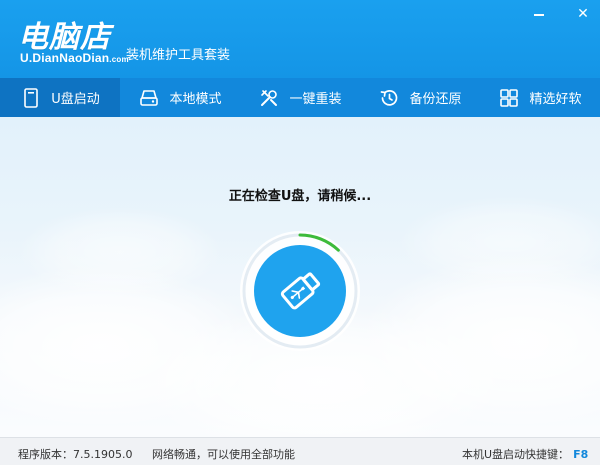 Image resolution: width=600 pixels, height=465 pixels. What do you see at coordinates (195, 99) in the screenshot?
I see `tab-label: 本地模式` at bounding box center [195, 99].